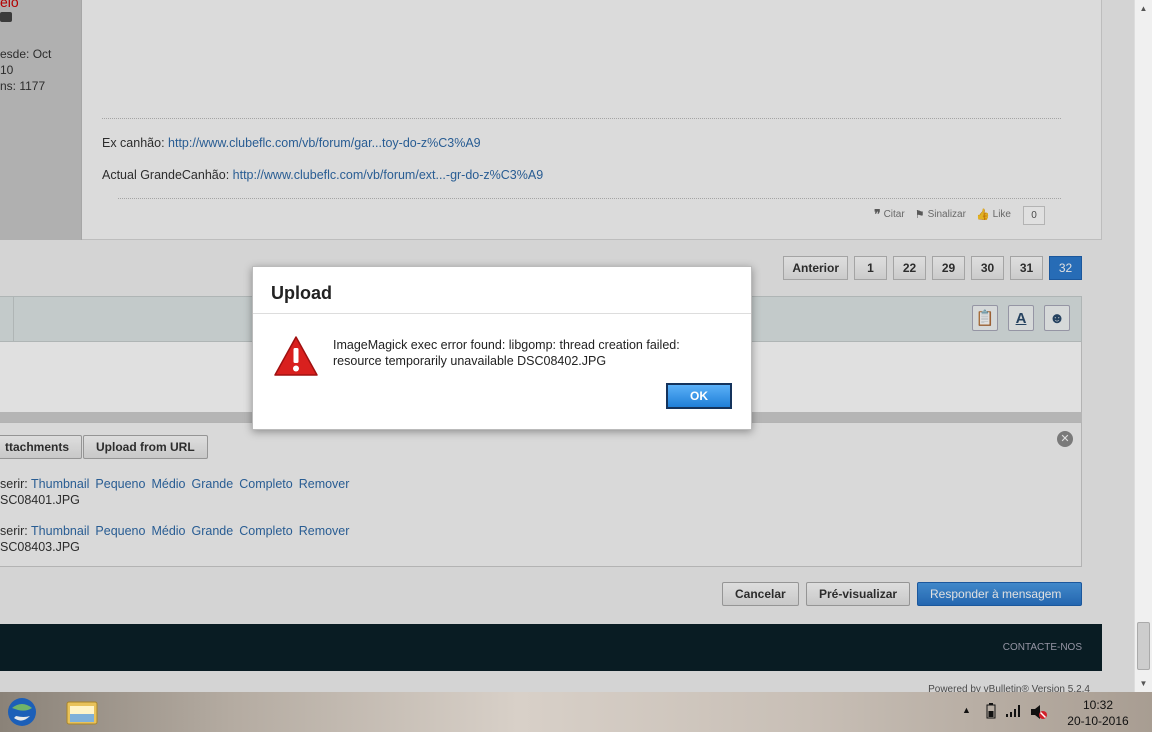  I want to click on system-tray: ▲ 10:32 20-10-2016, so click(1052, 712).